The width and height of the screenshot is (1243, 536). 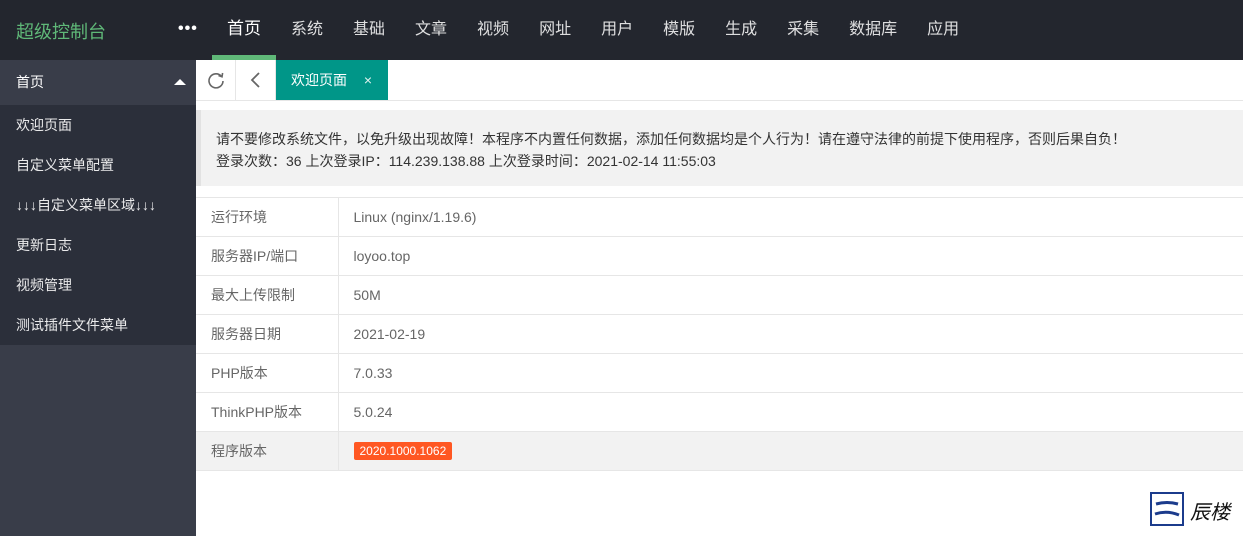 I want to click on table-row: 运行环境 Linux (nginx/1.19.6), so click(x=719, y=217).